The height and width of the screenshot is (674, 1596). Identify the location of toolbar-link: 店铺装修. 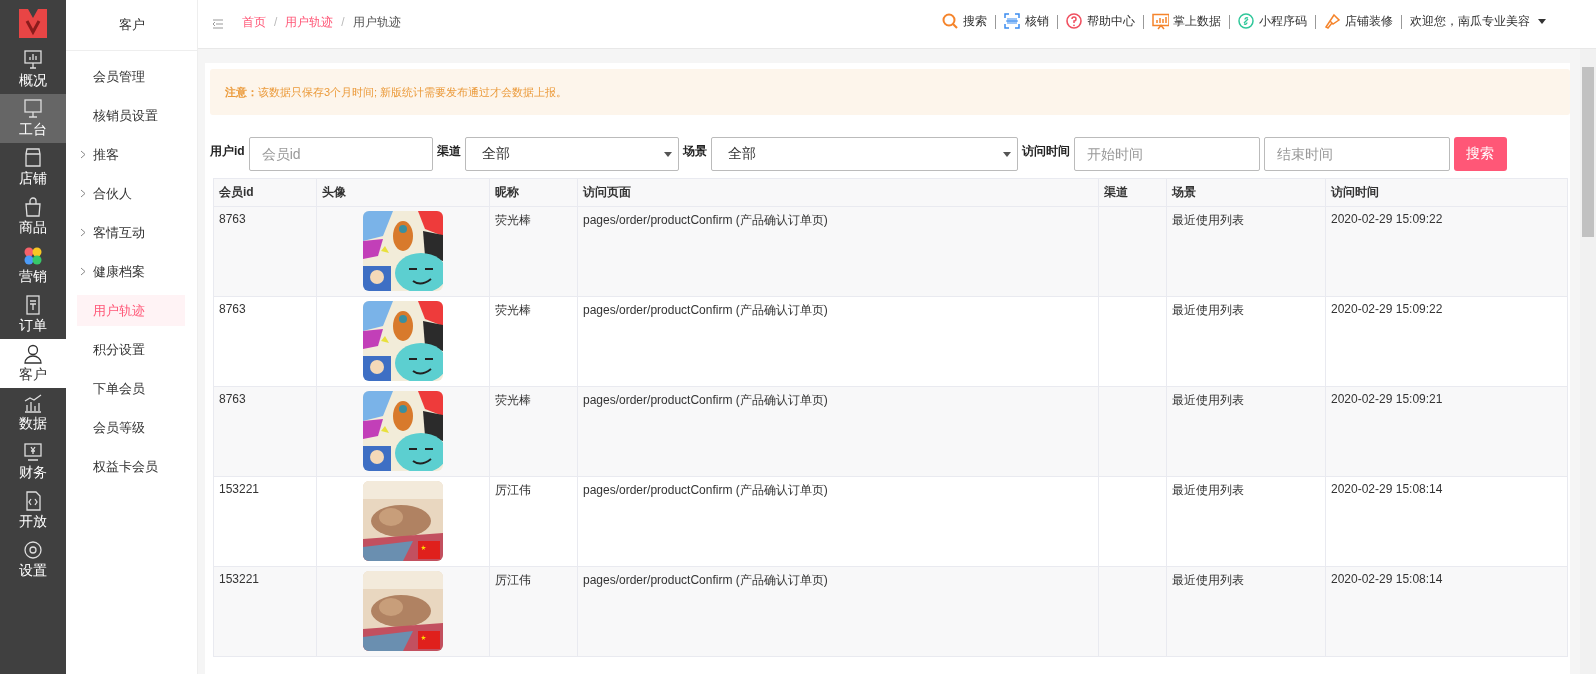
(1358, 21).